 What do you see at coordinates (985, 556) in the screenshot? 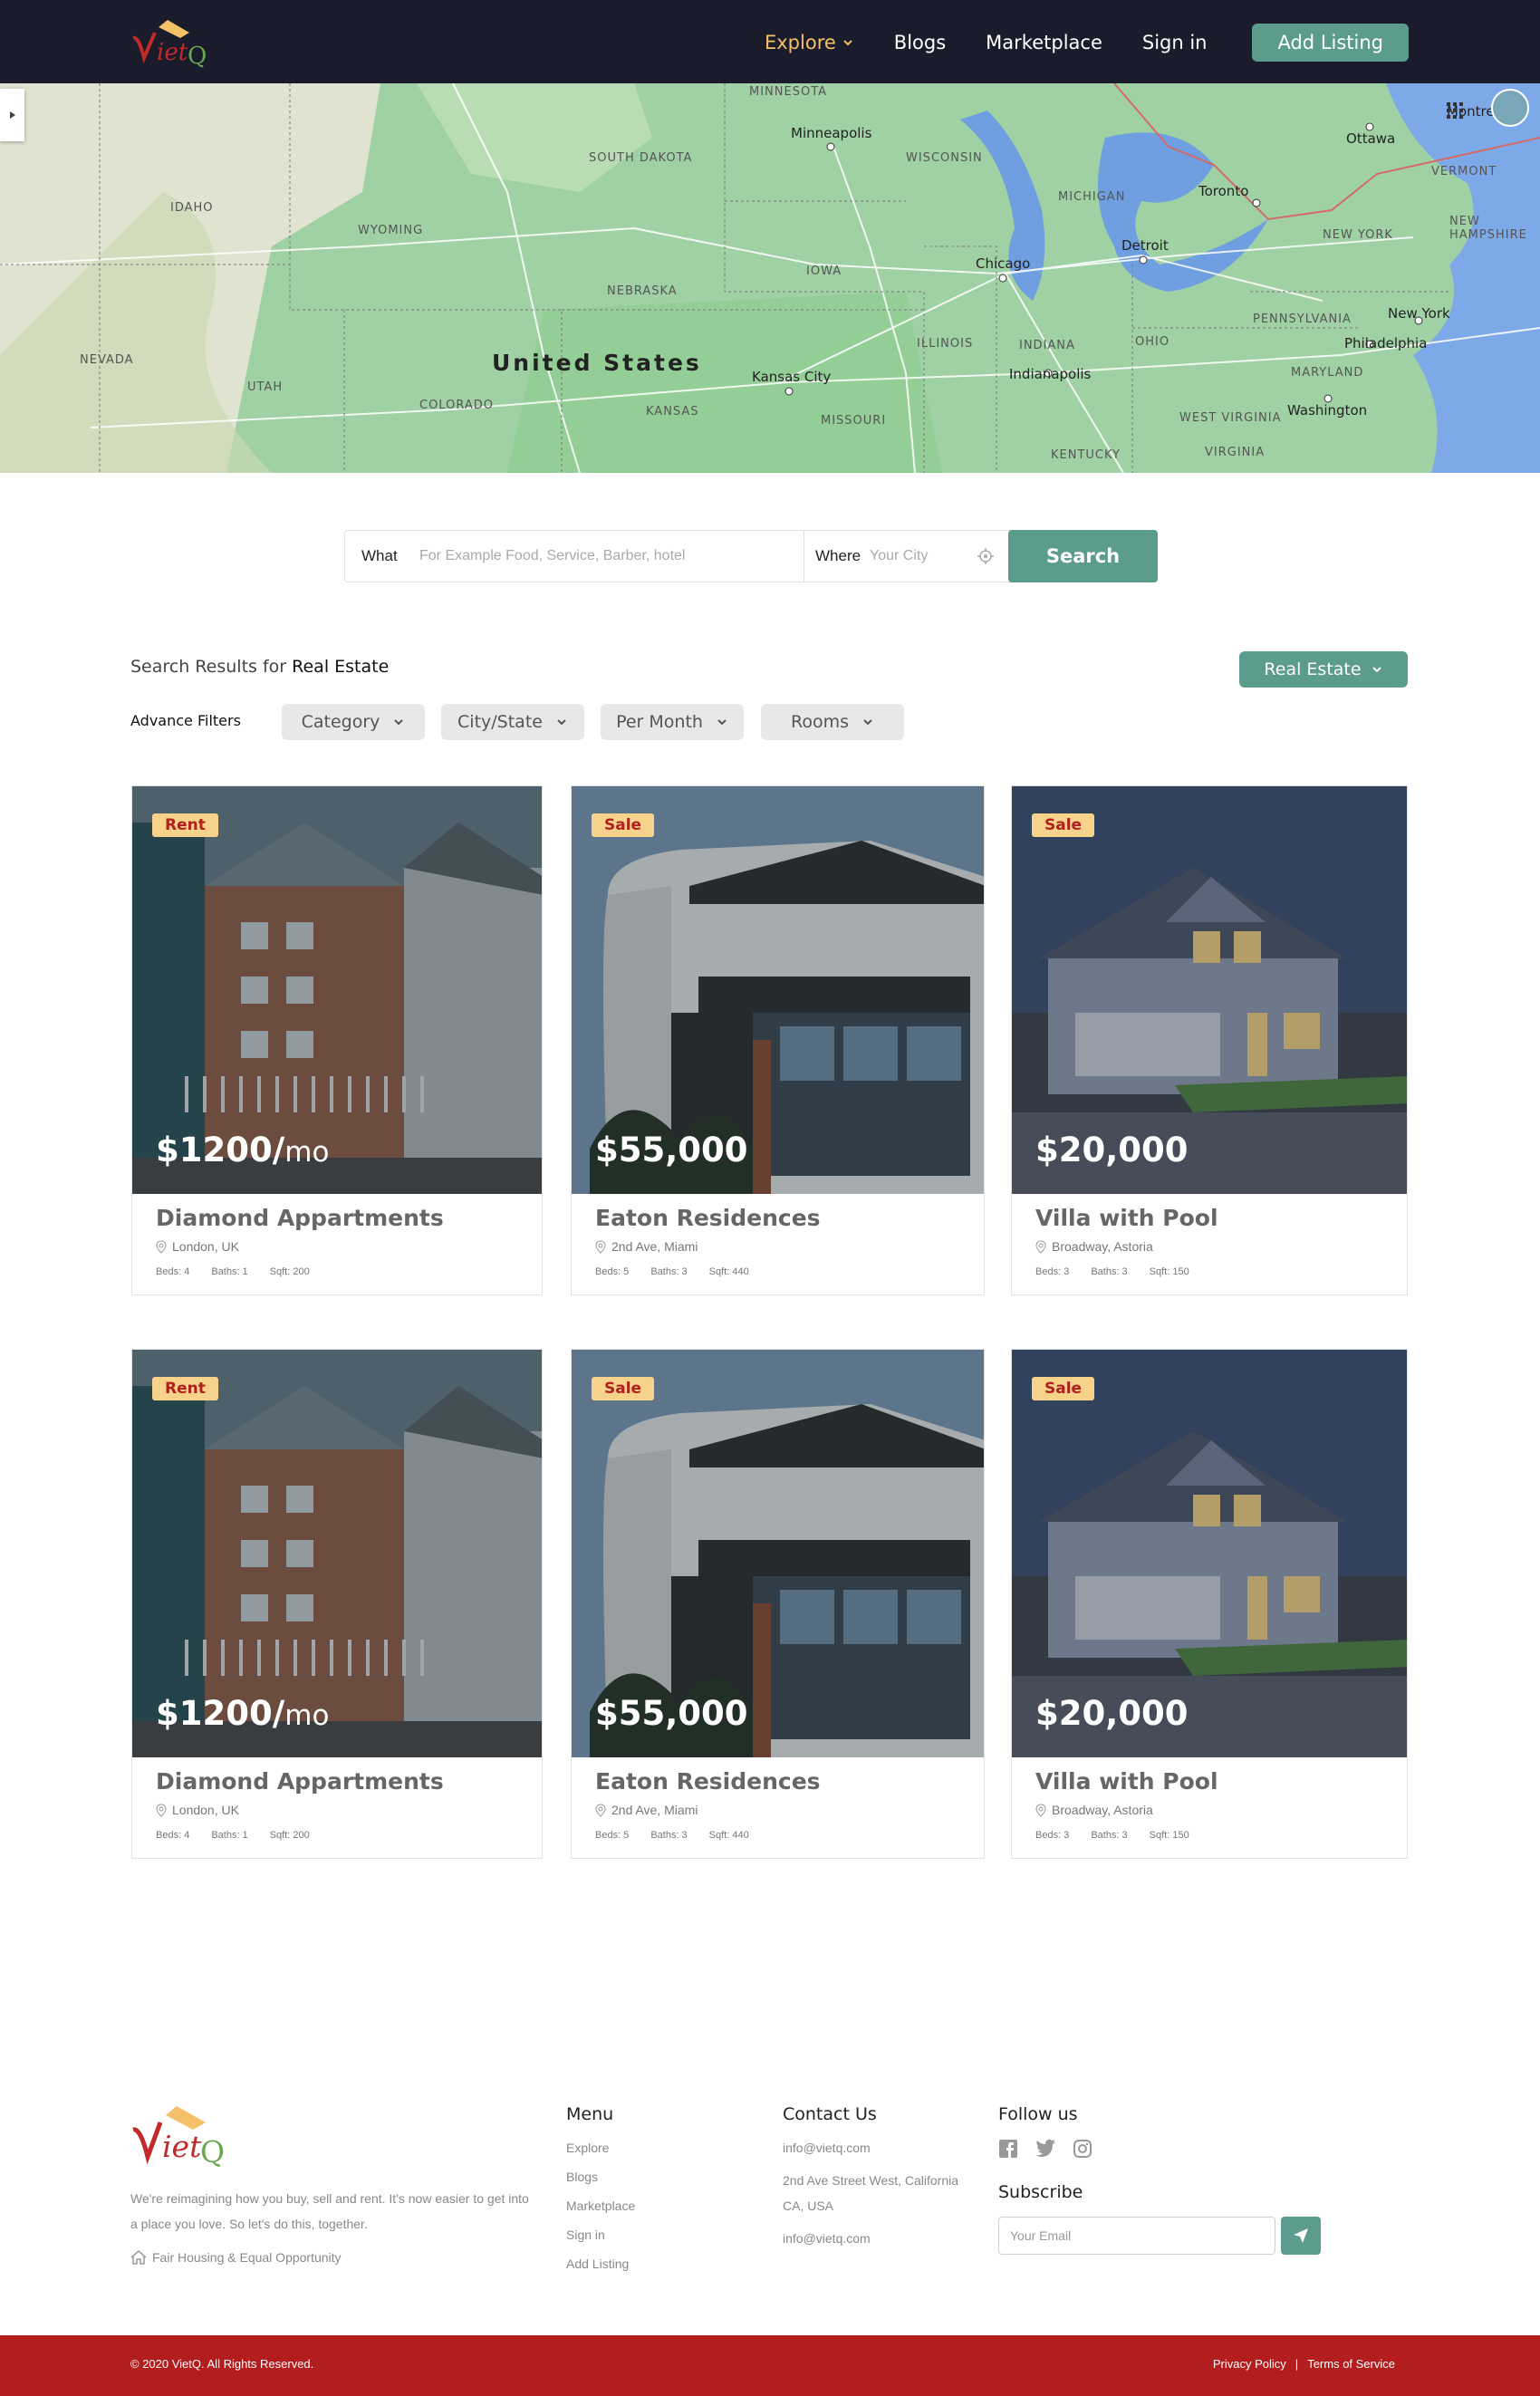
I see `locate-button` at bounding box center [985, 556].